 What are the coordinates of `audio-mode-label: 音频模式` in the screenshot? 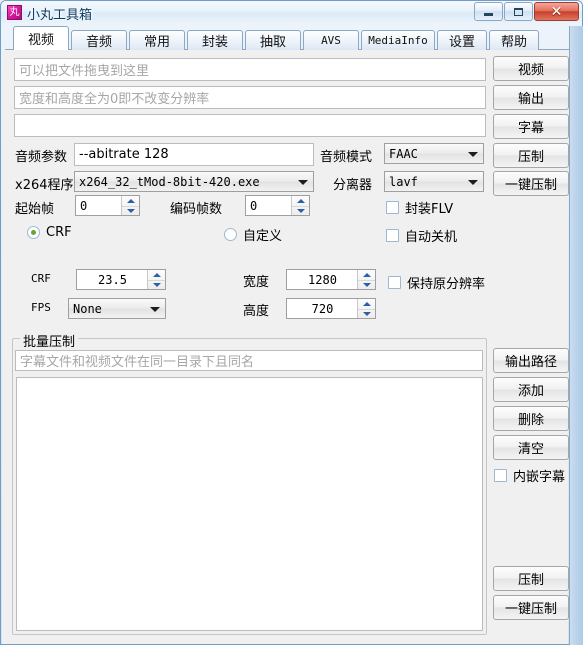 It's located at (346, 157).